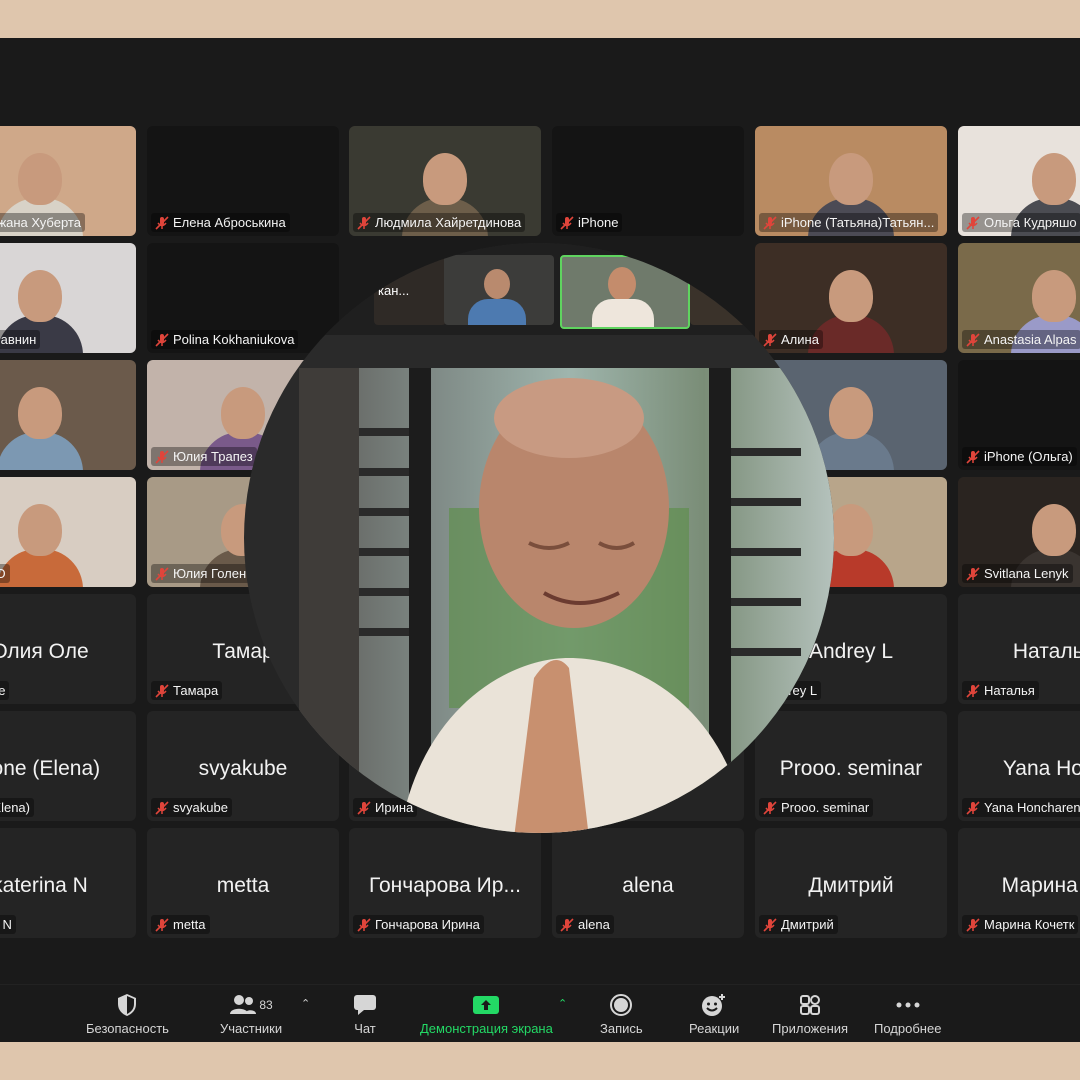 The width and height of the screenshot is (1080, 1080). Describe the element at coordinates (486, 1014) in the screenshot. I see `share-screen-button: Демонстрация экрана` at that location.